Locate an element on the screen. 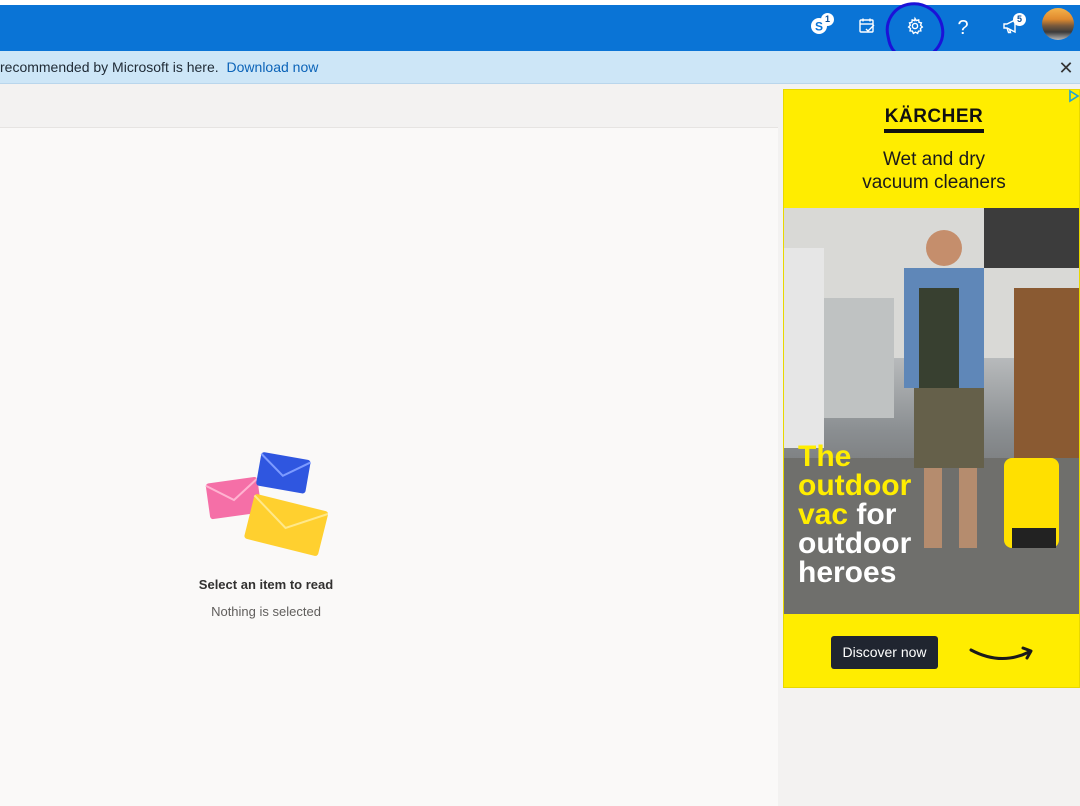 This screenshot has width=1080, height=806. envelopes-illustration-icon is located at coordinates (266, 504).